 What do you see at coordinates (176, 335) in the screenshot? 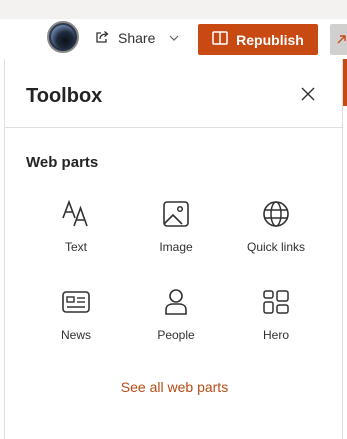
I see `web-part-label: People` at bounding box center [176, 335].